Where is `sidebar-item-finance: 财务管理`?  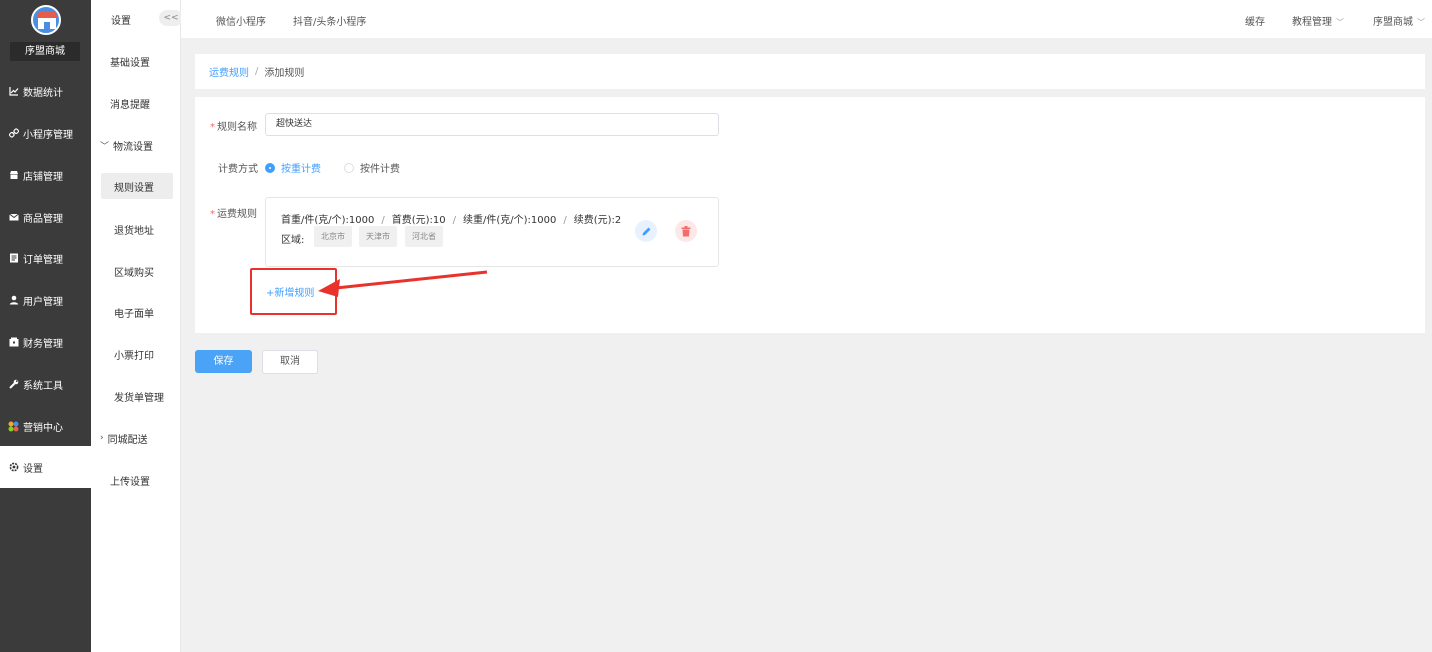 sidebar-item-finance: 财务管理 is located at coordinates (45, 342).